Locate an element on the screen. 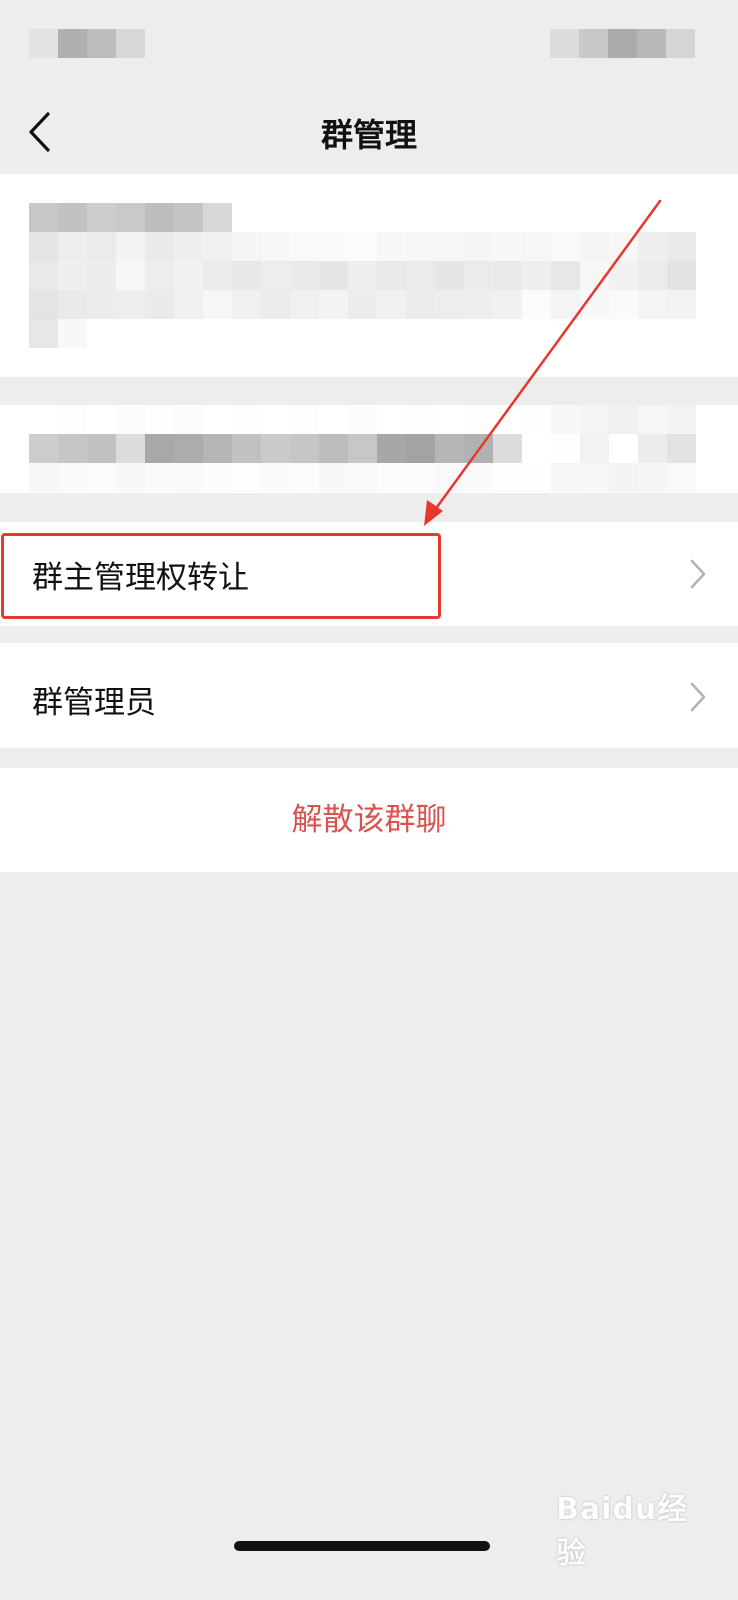 This screenshot has height=1600, width=738. navigation-bar: 群管理 is located at coordinates (369, 131).